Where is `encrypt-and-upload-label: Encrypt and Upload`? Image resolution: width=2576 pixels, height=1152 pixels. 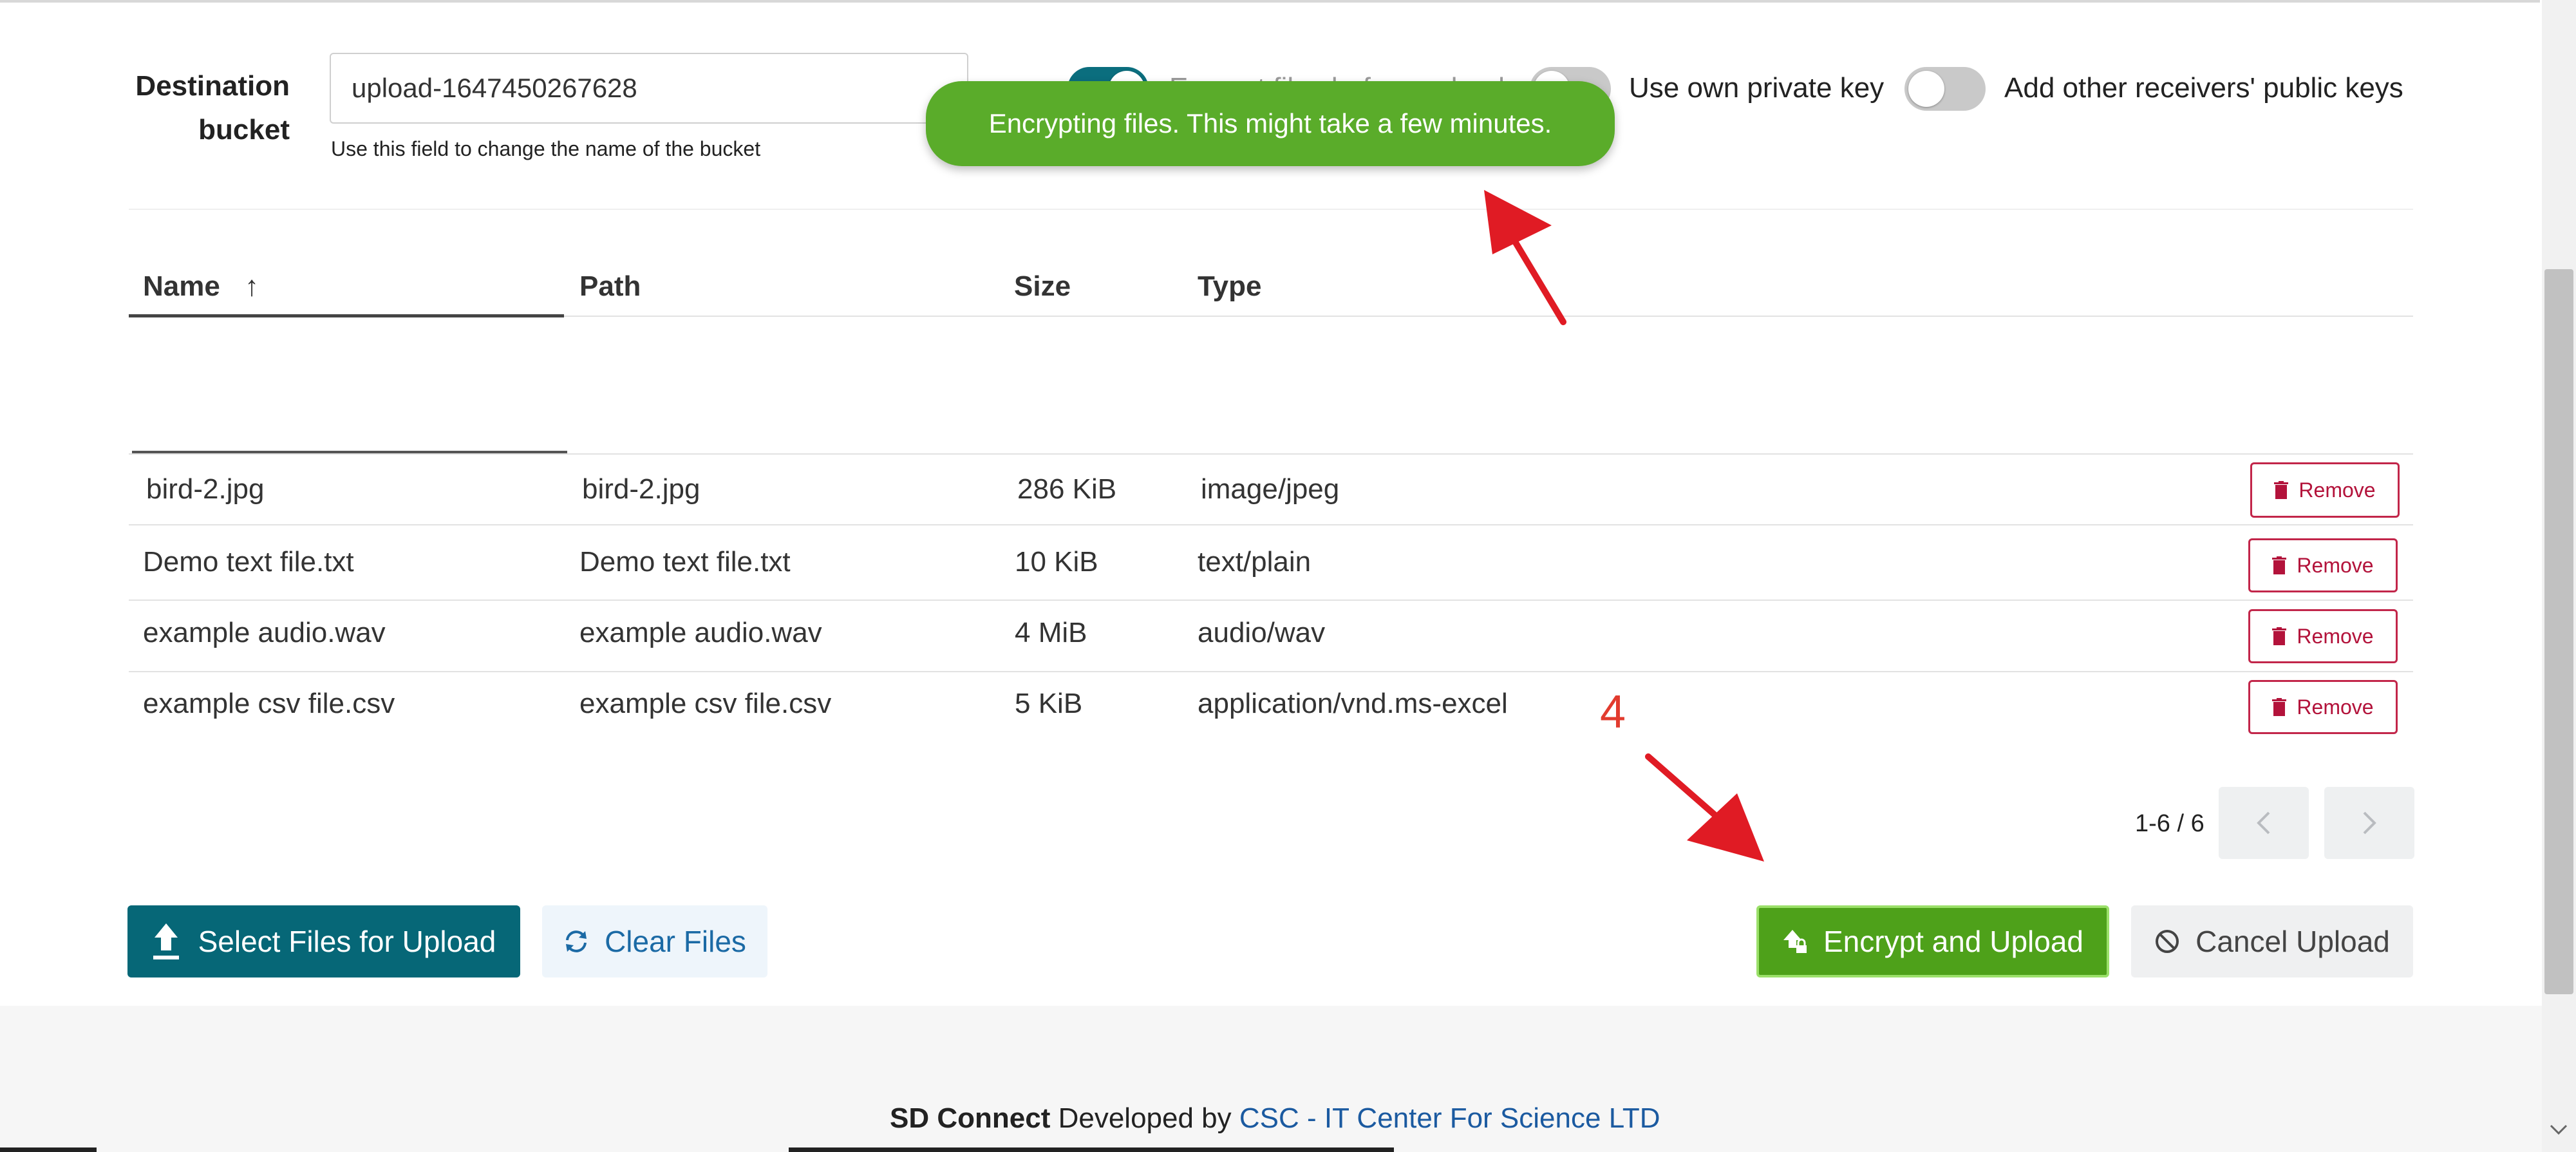 encrypt-and-upload-label: Encrypt and Upload is located at coordinates (1953, 942).